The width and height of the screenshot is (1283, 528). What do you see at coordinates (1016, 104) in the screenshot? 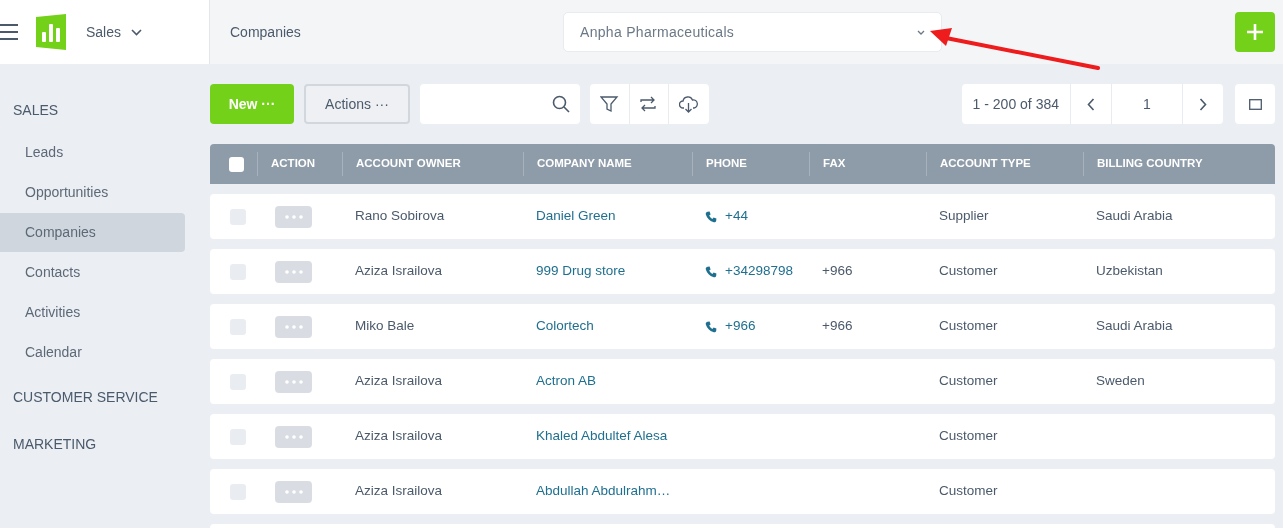
I see `page-range: 1 - 200 of 384` at bounding box center [1016, 104].